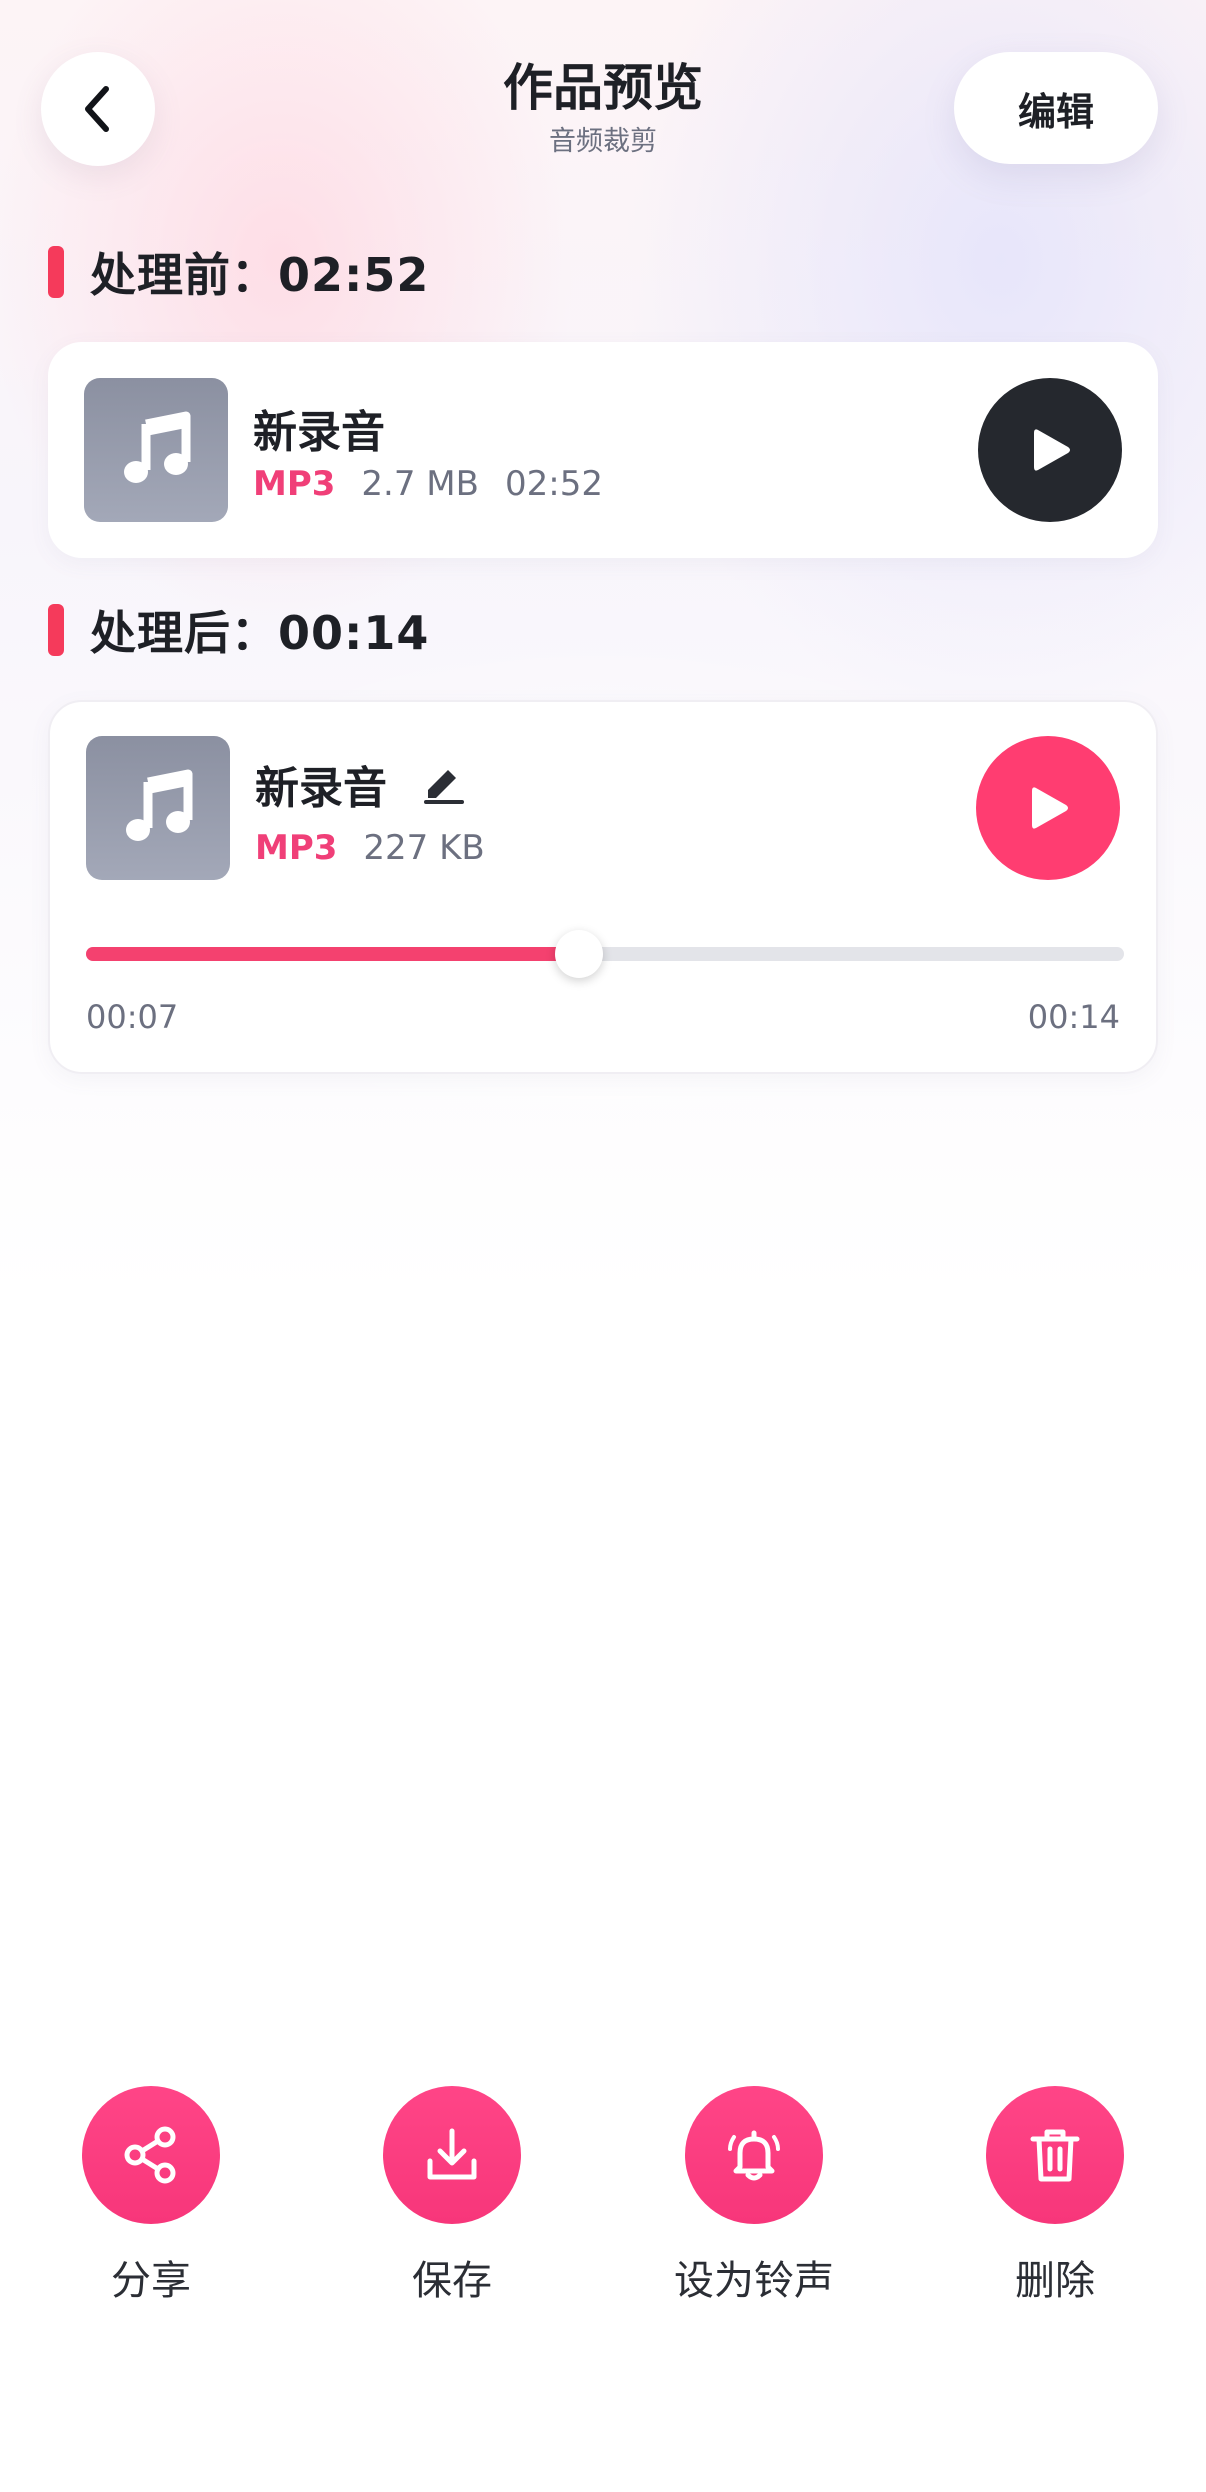 The image size is (1206, 2492). What do you see at coordinates (603, 88) in the screenshot?
I see `page-title: 作品预览` at bounding box center [603, 88].